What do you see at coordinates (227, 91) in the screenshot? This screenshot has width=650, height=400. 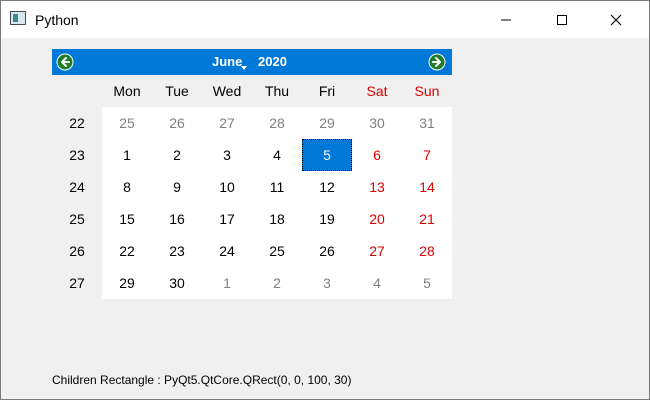 I see `day-name-wed: Wed` at bounding box center [227, 91].